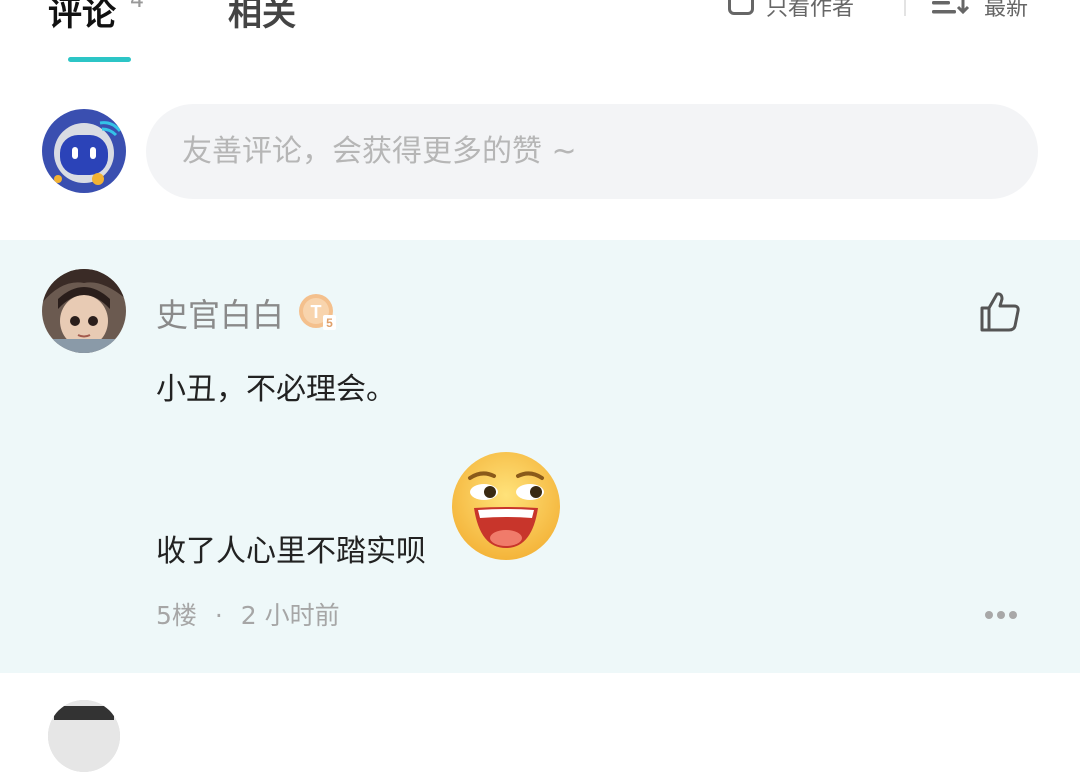 Image resolution: width=1080 pixels, height=772 pixels. Describe the element at coordinates (980, 11) in the screenshot. I see `sort-button: 最新` at that location.